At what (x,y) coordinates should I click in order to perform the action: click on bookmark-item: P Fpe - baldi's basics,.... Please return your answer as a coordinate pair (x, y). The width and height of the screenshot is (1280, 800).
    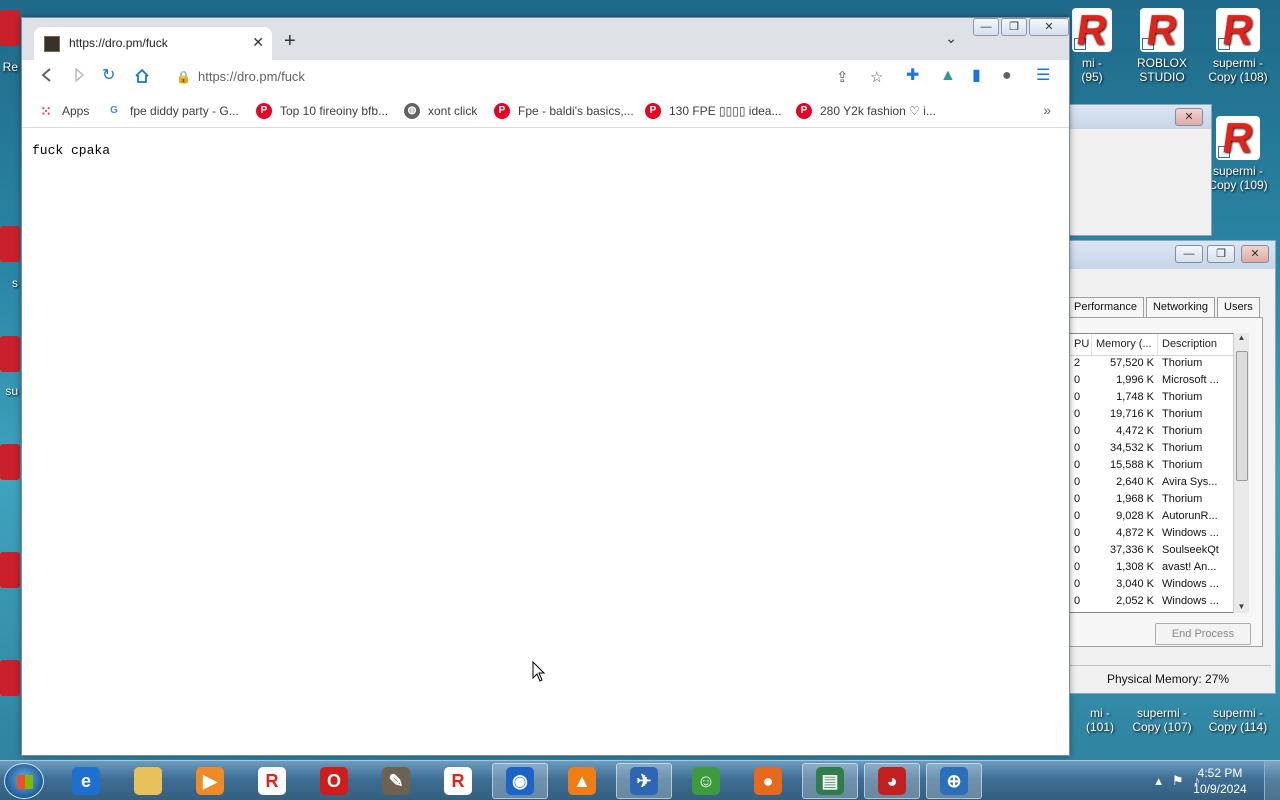
    Looking at the image, I should click on (564, 111).